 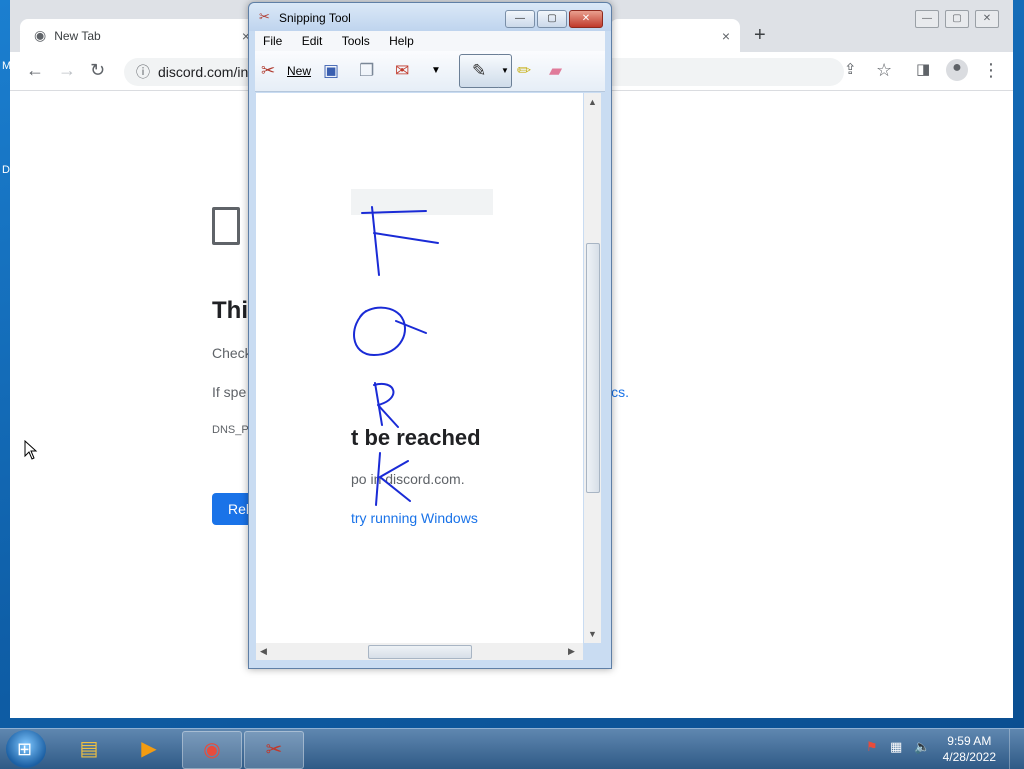 What do you see at coordinates (212, 750) in the screenshot?
I see `chrome-taskbar-icon: ◉` at bounding box center [212, 750].